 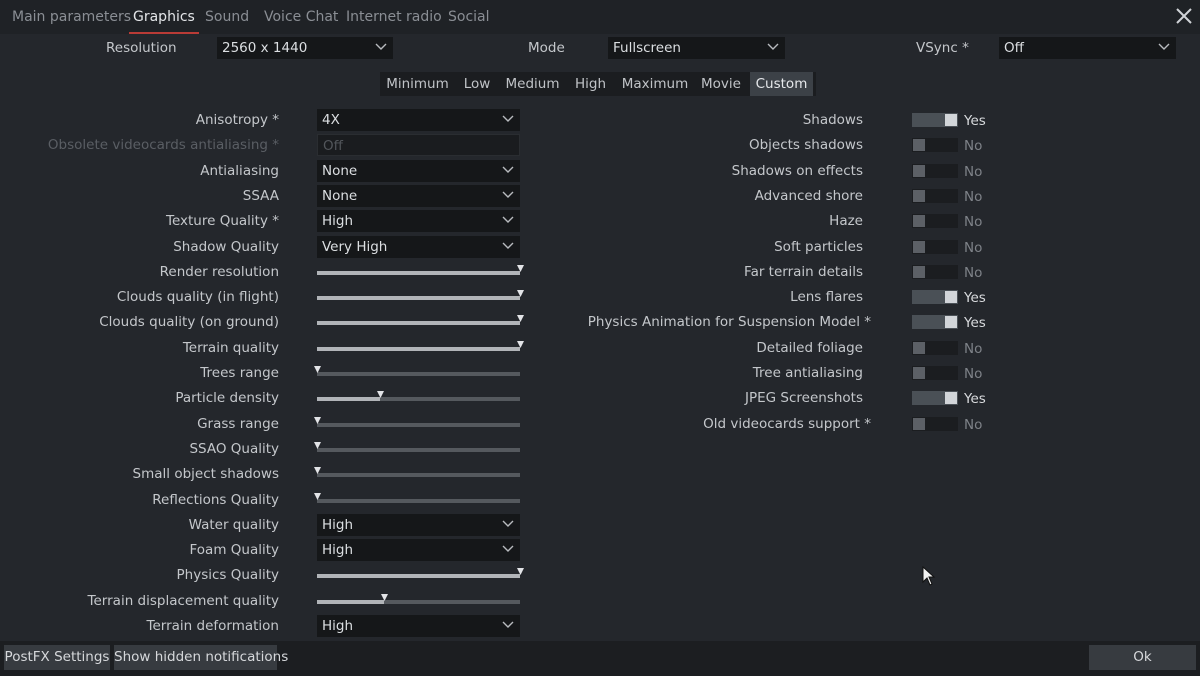 What do you see at coordinates (57, 657) in the screenshot?
I see `postfx-settings-button: PostFX Settings` at bounding box center [57, 657].